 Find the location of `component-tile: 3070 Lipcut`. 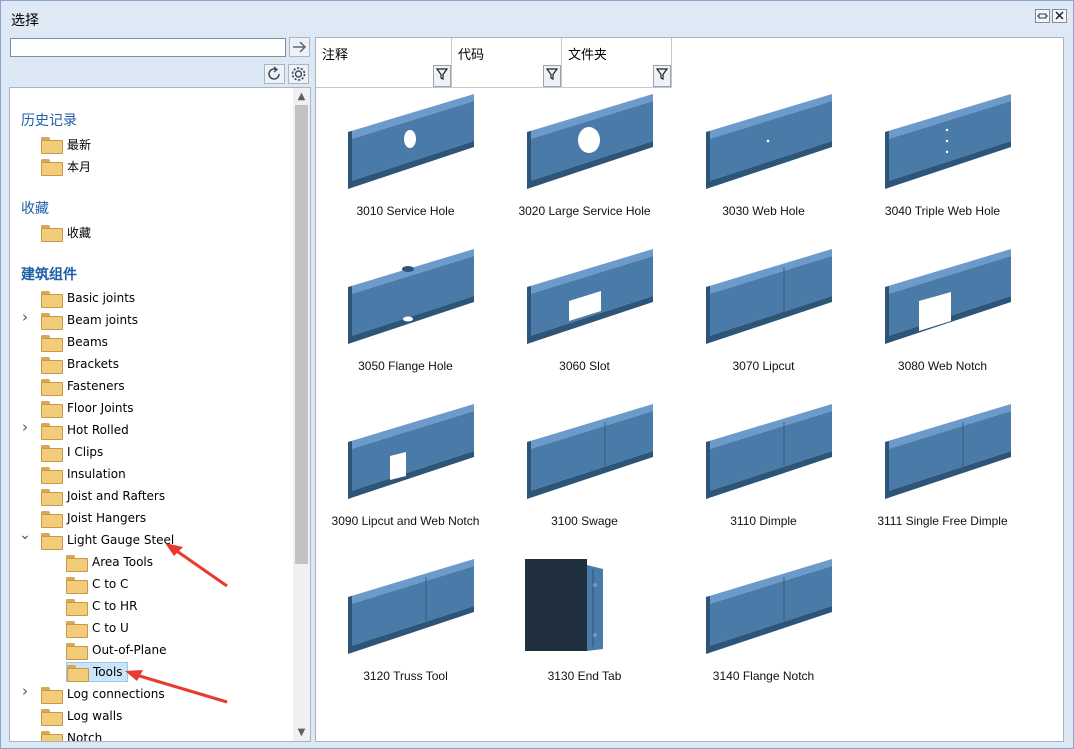

component-tile: 3070 Lipcut is located at coordinates (763, 322).